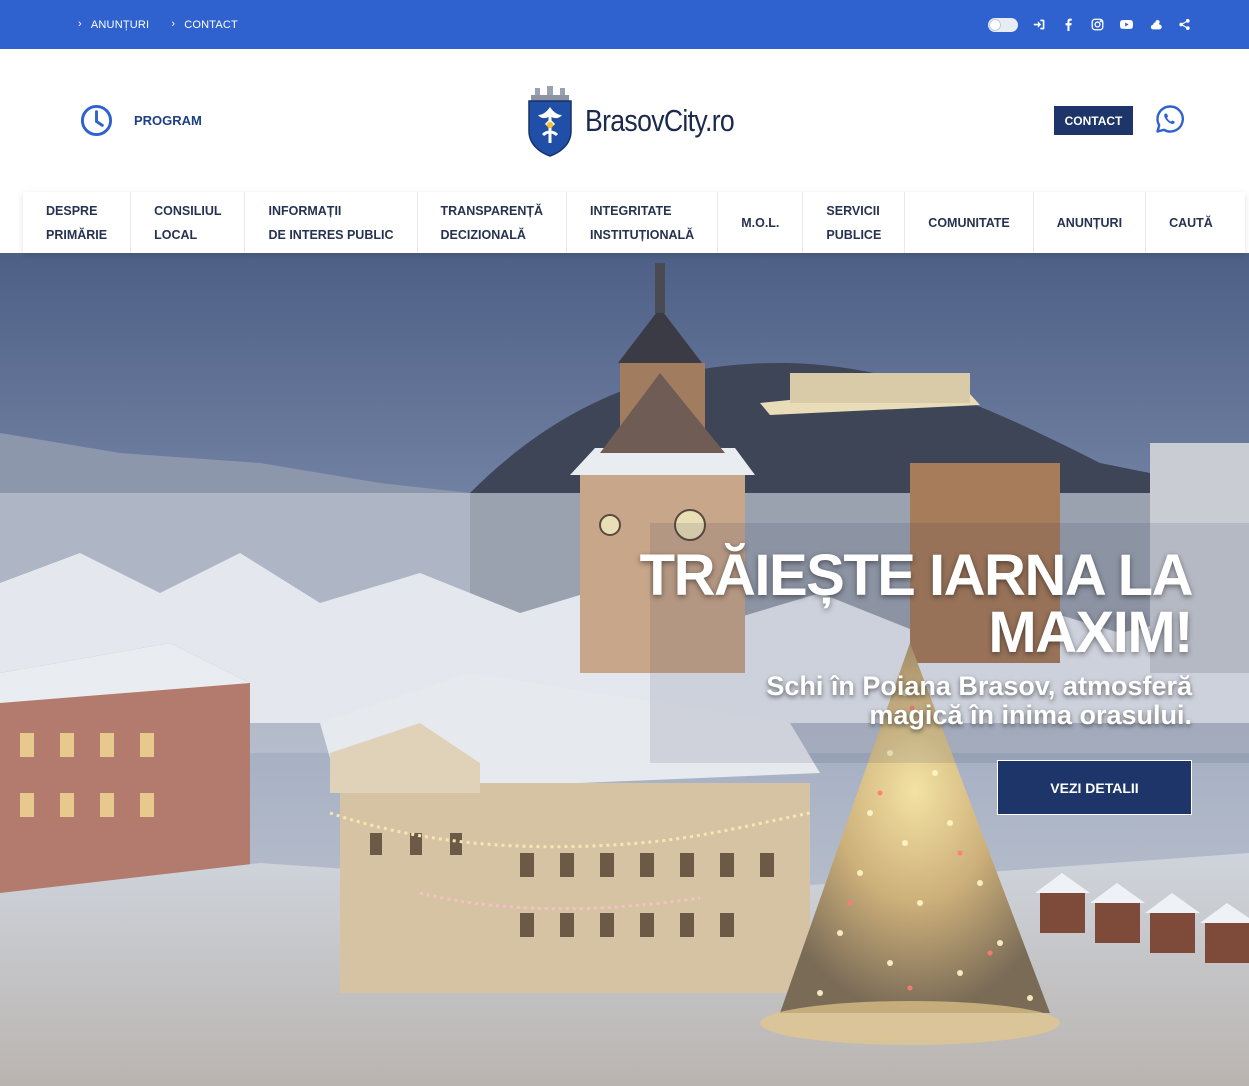 This screenshot has height=1086, width=1249. What do you see at coordinates (995, 24) in the screenshot?
I see `toggle-knob` at bounding box center [995, 24].